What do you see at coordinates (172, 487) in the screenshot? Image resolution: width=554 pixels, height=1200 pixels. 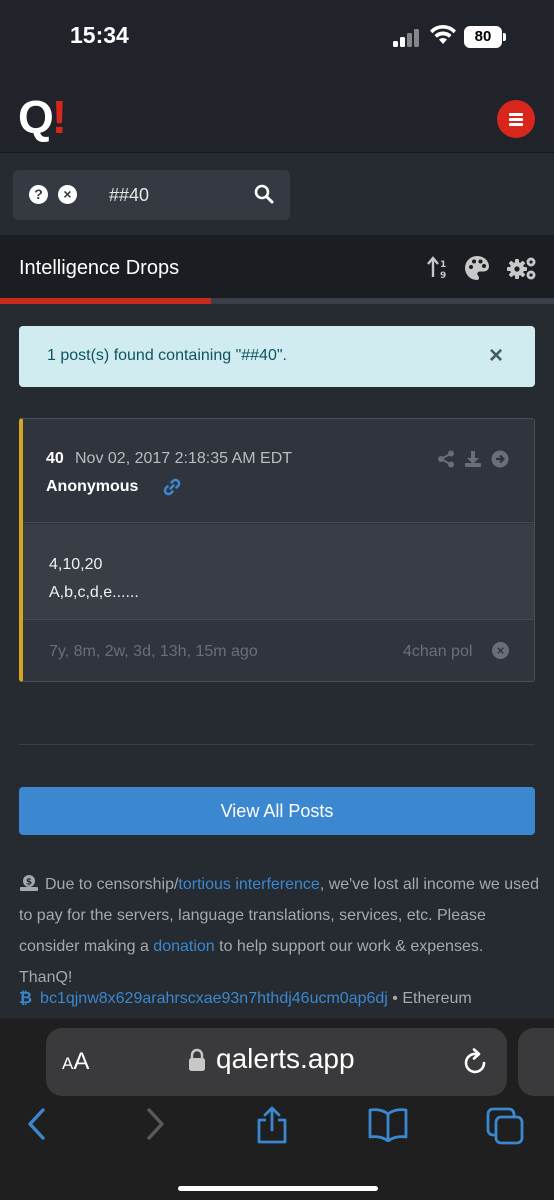 I see `link-icon` at bounding box center [172, 487].